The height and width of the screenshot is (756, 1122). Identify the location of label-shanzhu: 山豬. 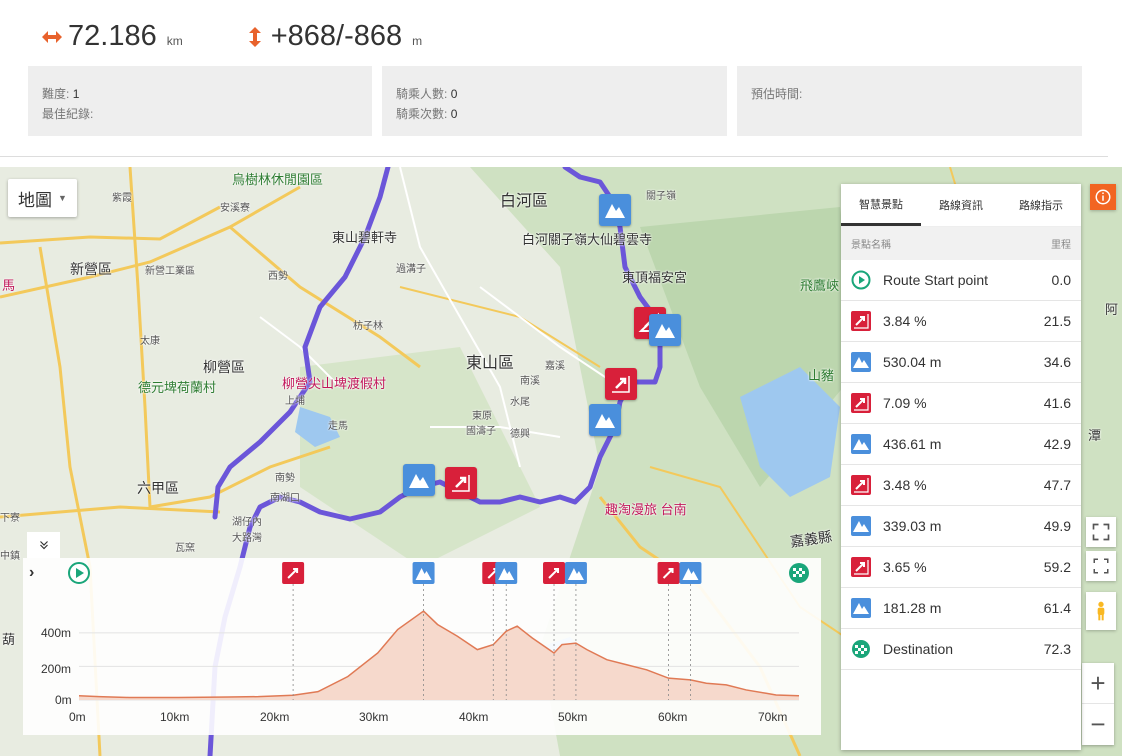
(821, 375).